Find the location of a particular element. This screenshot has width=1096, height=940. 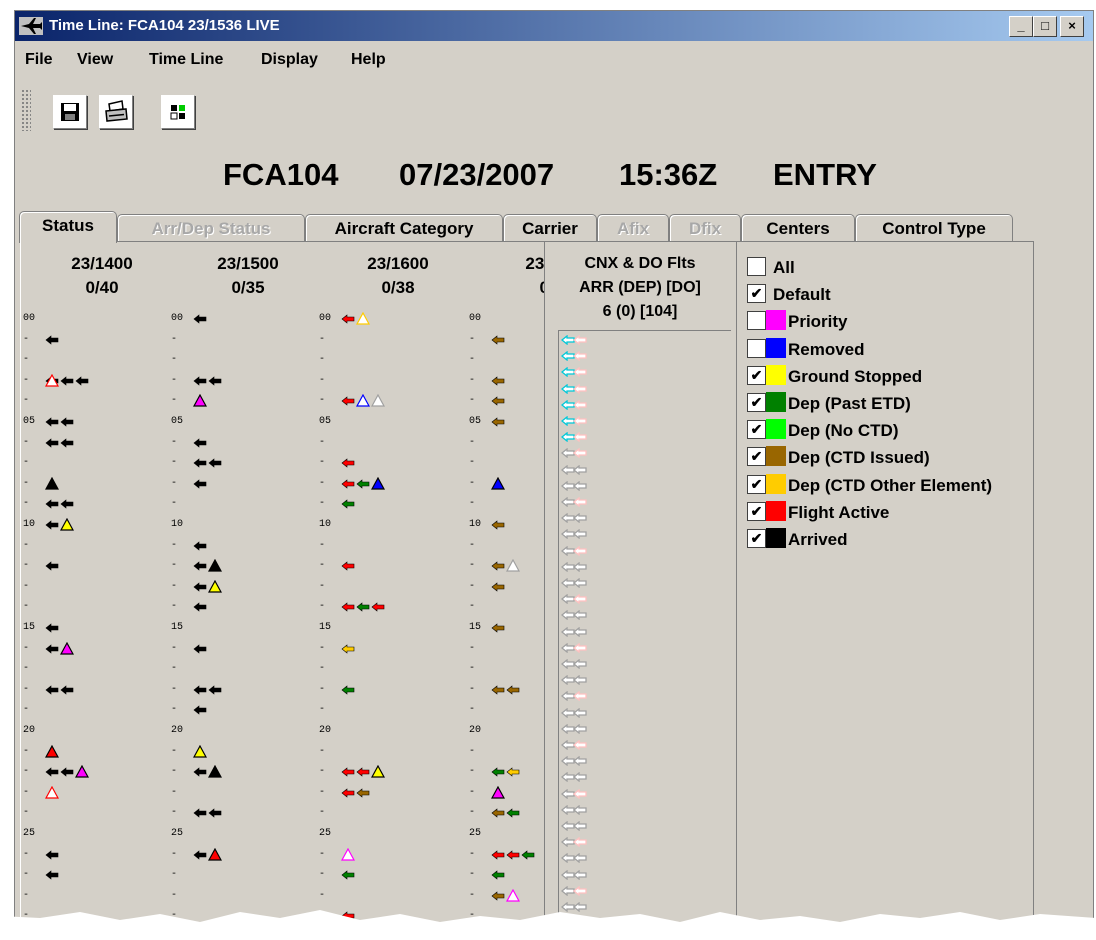

tab-aircraft-category: Aircraft Category is located at coordinates (404, 228).